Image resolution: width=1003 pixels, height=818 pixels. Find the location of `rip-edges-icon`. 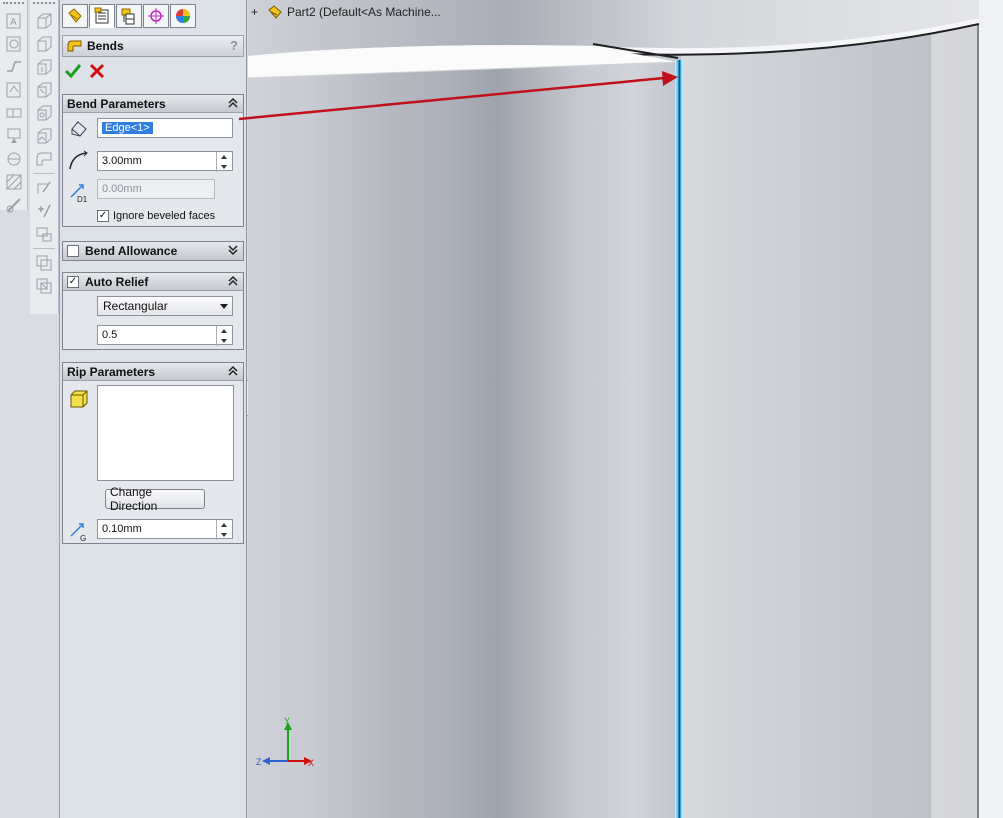

rip-edges-icon is located at coordinates (79, 399).